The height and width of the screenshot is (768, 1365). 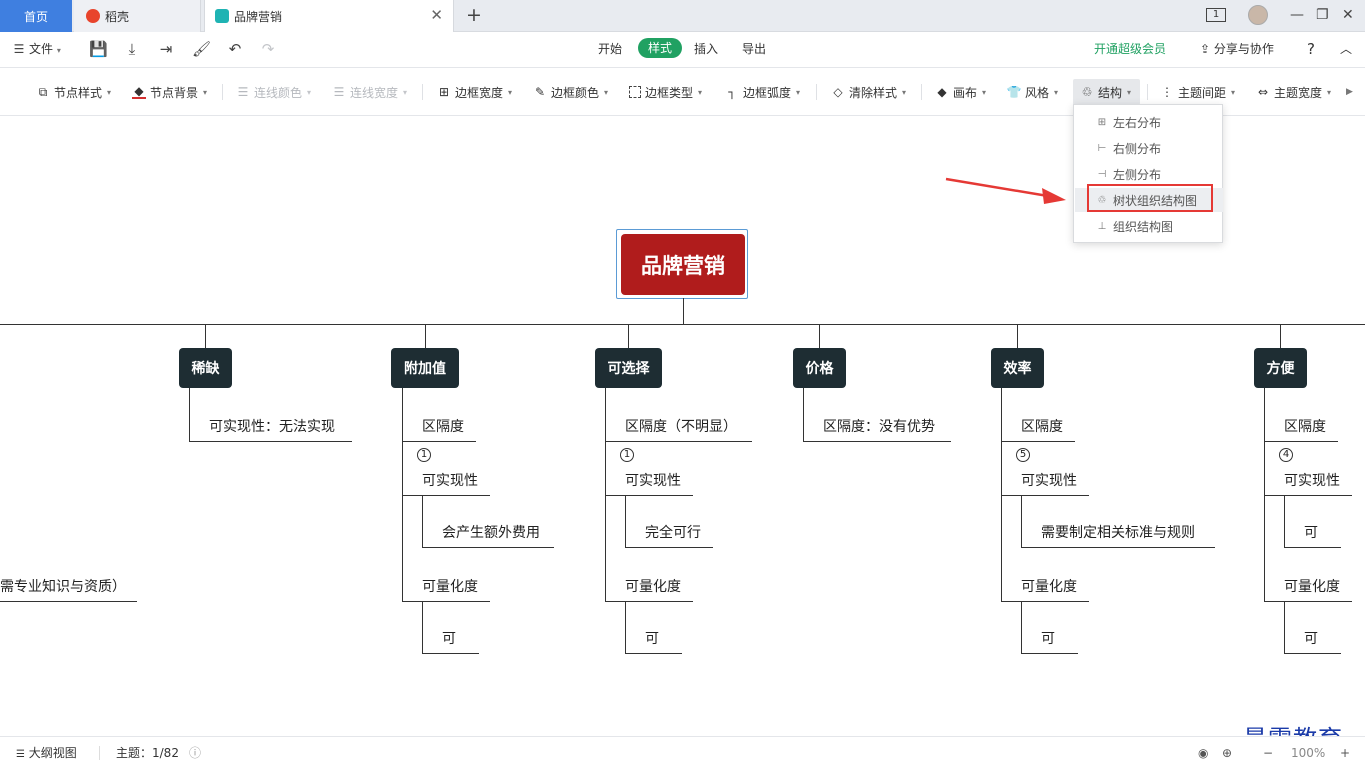 What do you see at coordinates (1130, 49) in the screenshot?
I see `vip-link: 开通超级会员` at bounding box center [1130, 49].